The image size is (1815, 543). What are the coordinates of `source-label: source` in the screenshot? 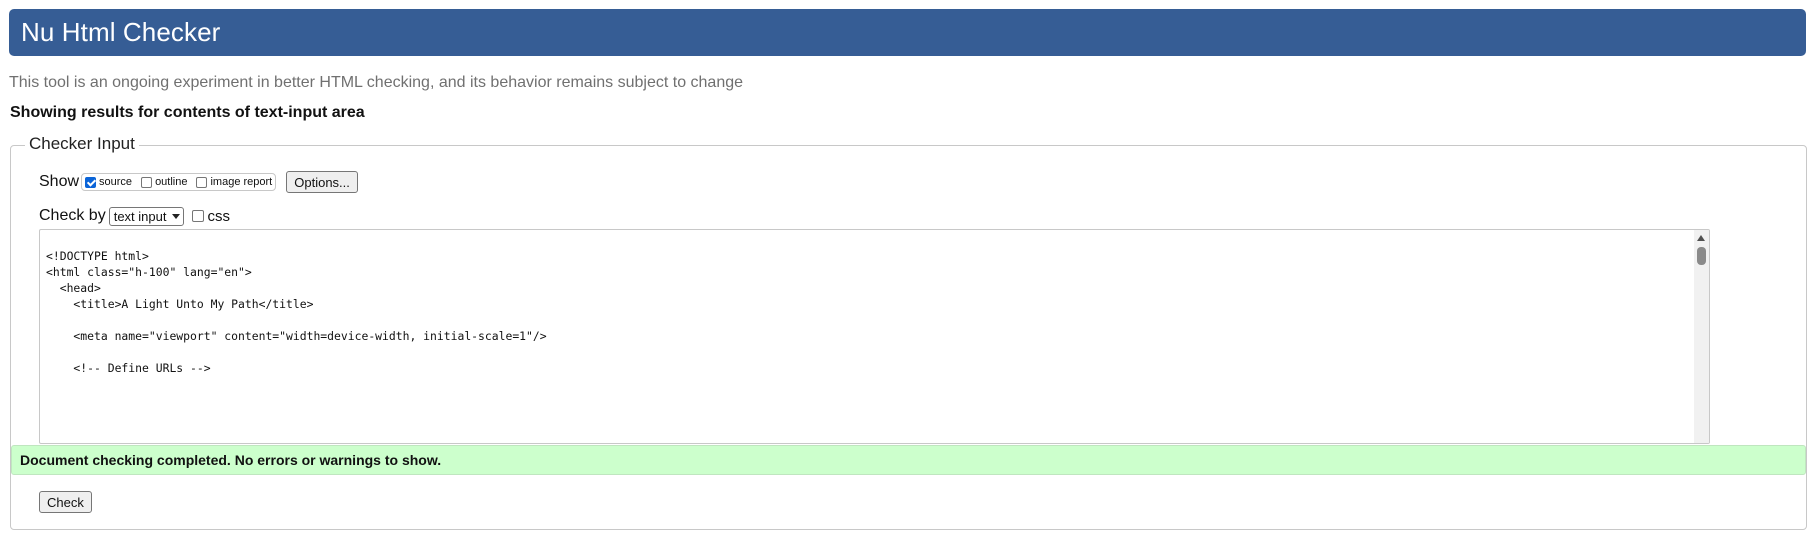 It's located at (116, 182).